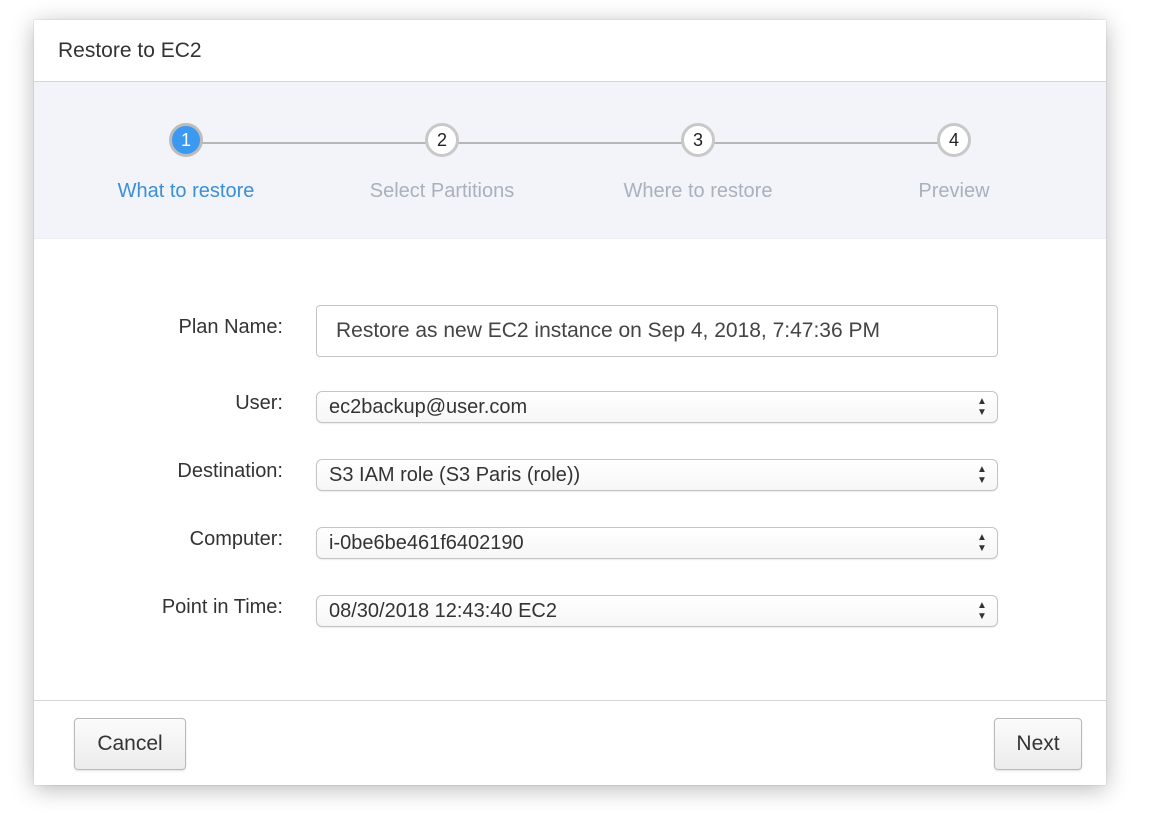 This screenshot has height=814, width=1154. Describe the element at coordinates (186, 140) in the screenshot. I see `step-number-badge: 1` at that location.